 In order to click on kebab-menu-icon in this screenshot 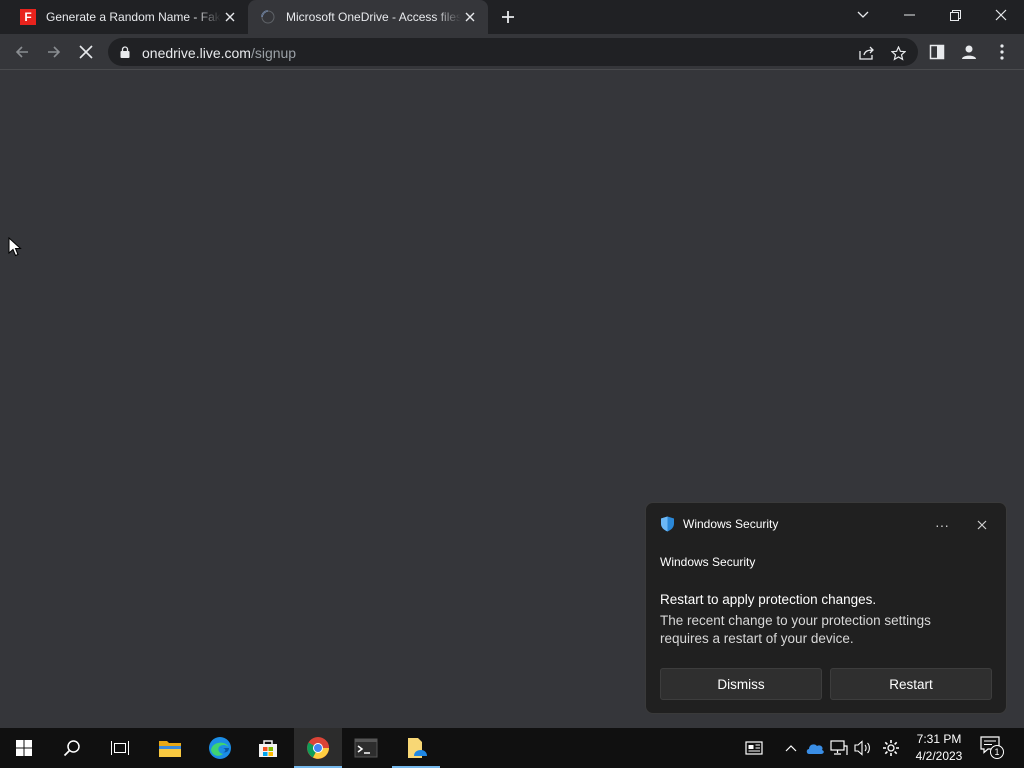, I will do `click(1002, 52)`.